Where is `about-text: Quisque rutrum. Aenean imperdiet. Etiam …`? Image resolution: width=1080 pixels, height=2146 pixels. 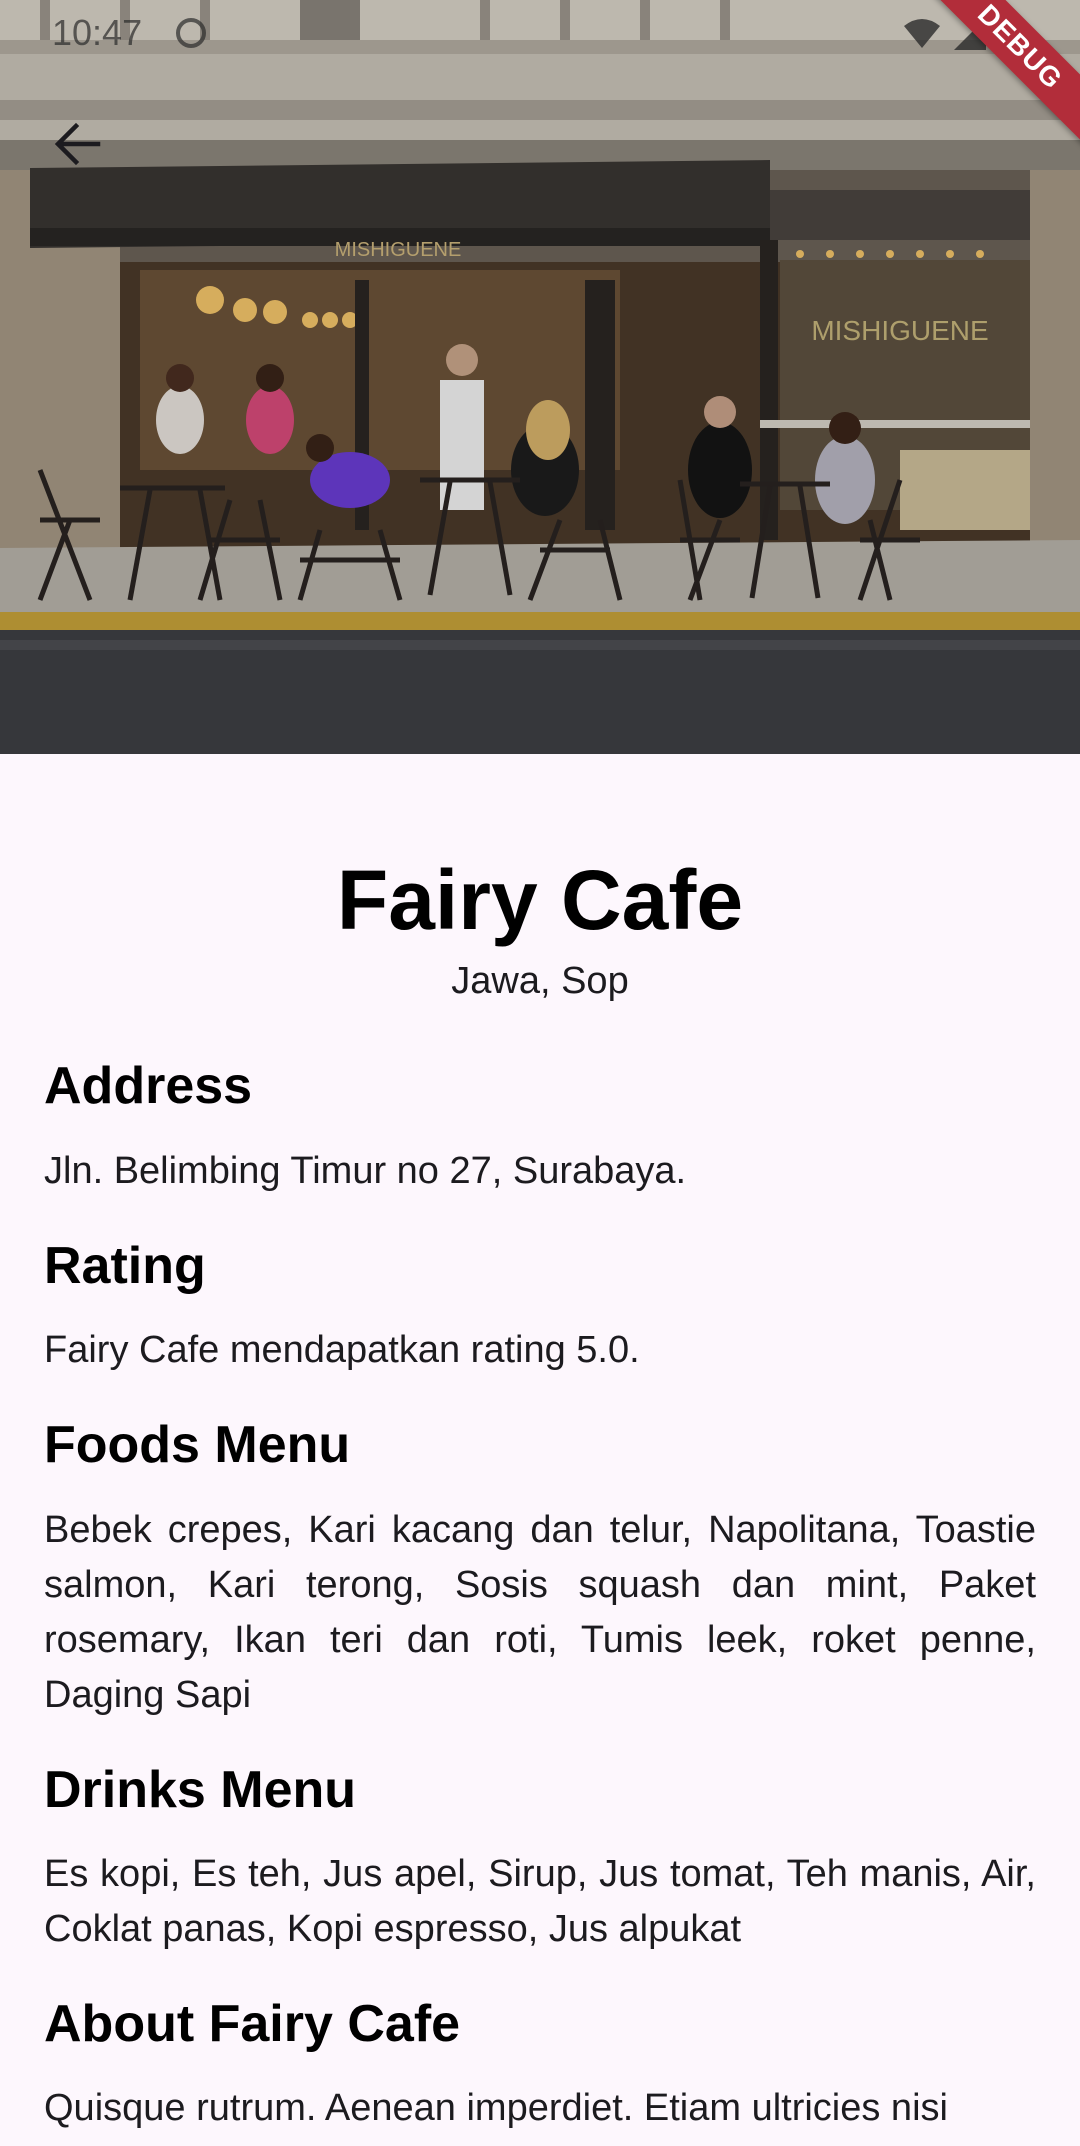 about-text: Quisque rutrum. Aenean imperdiet. Etiam … is located at coordinates (496, 2108).